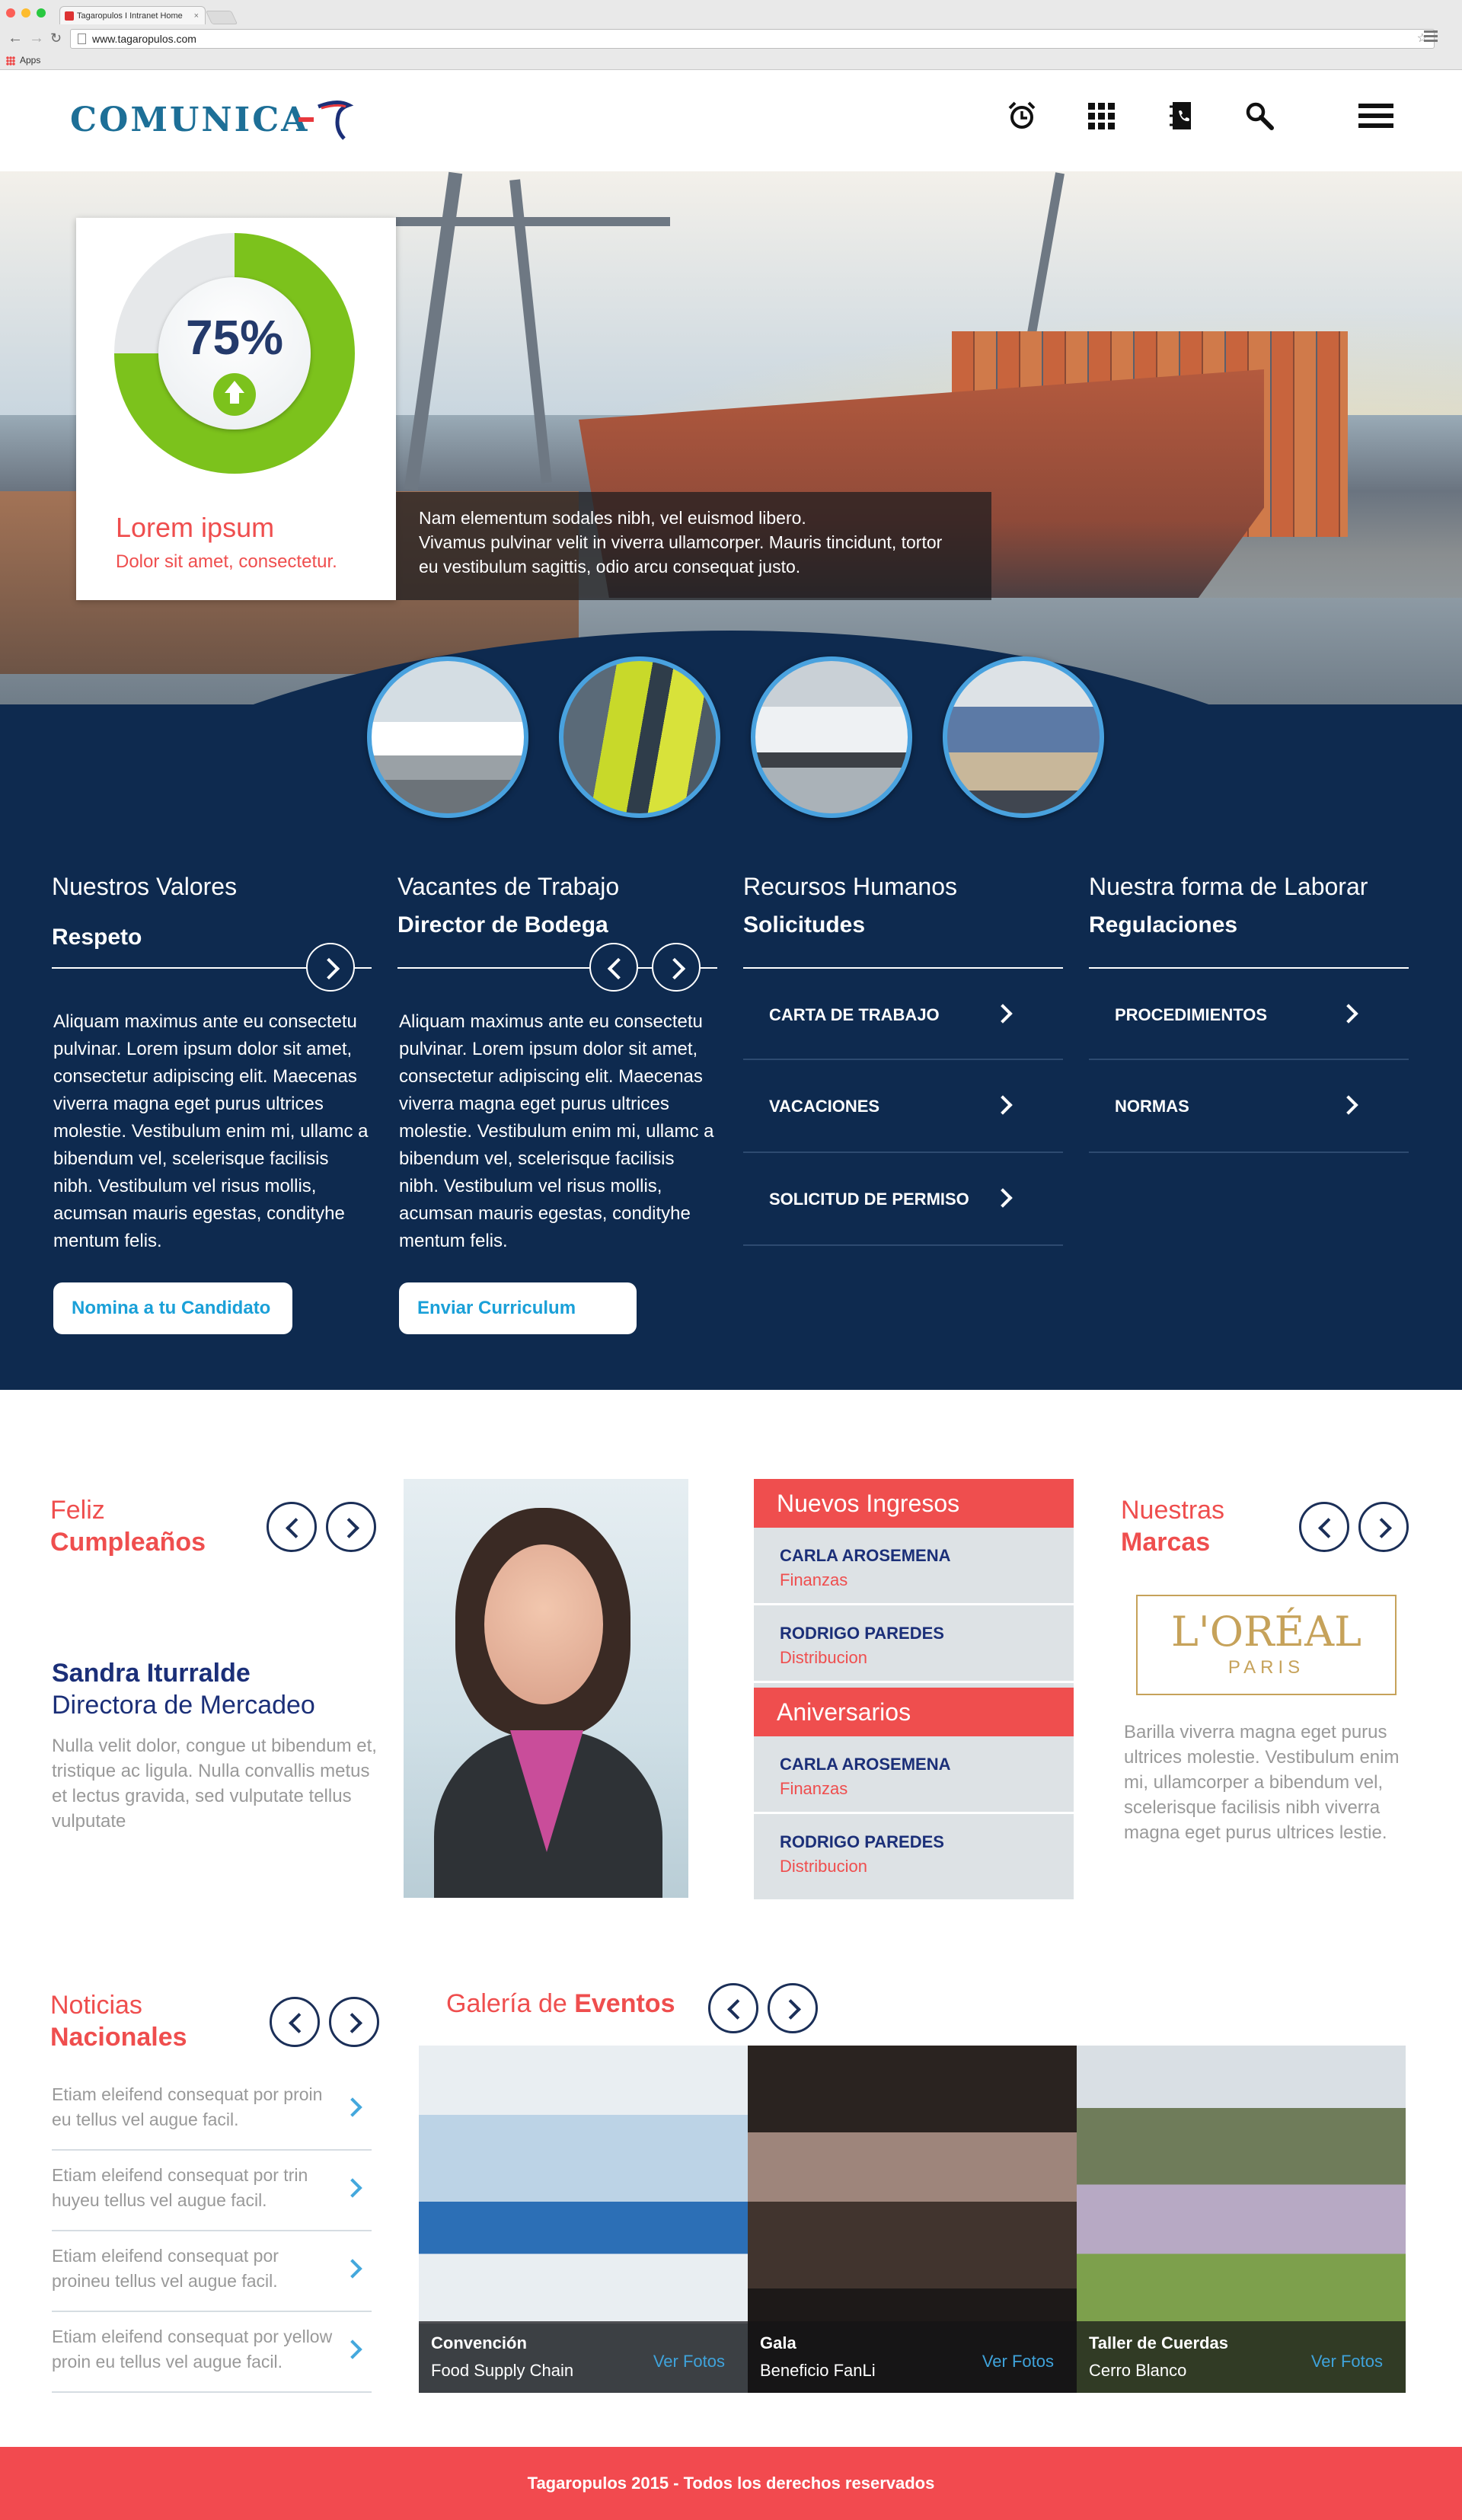 This screenshot has width=1462, height=2520. I want to click on gallery-item: Gala Beneficio FanLi Ver Fotos, so click(912, 2219).